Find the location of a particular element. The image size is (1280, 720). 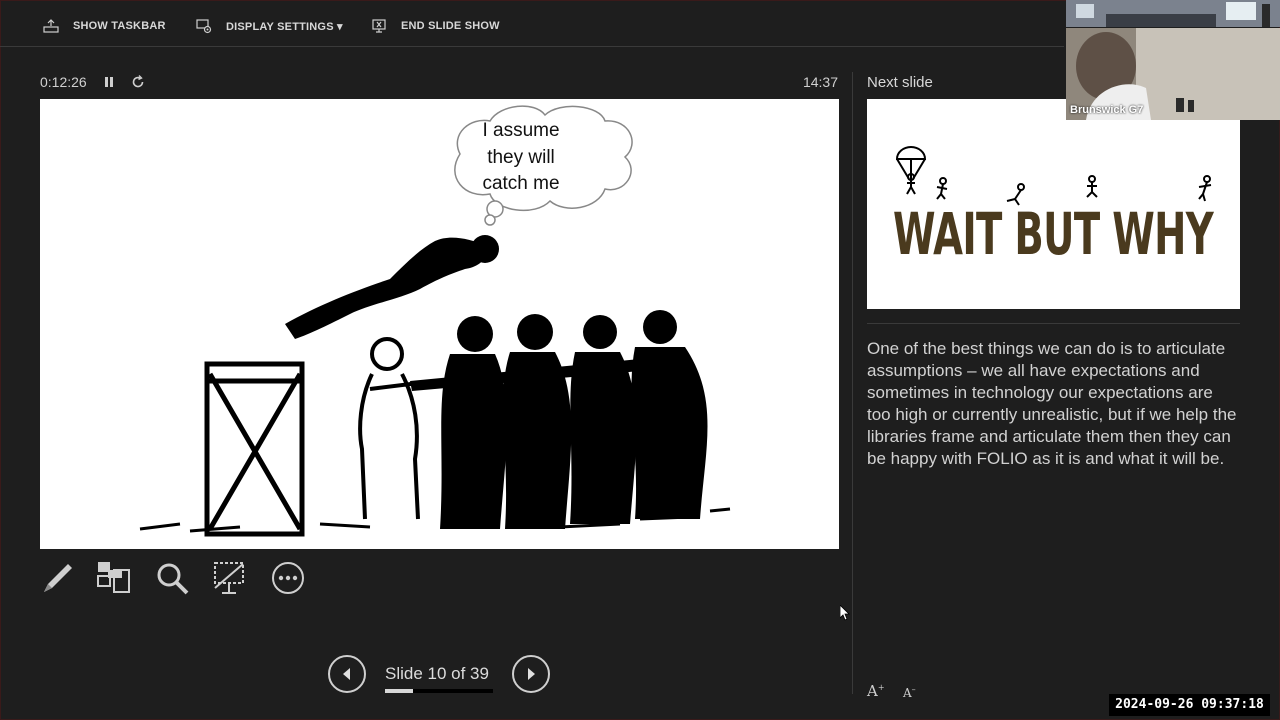

next-slide-button is located at coordinates (531, 674).